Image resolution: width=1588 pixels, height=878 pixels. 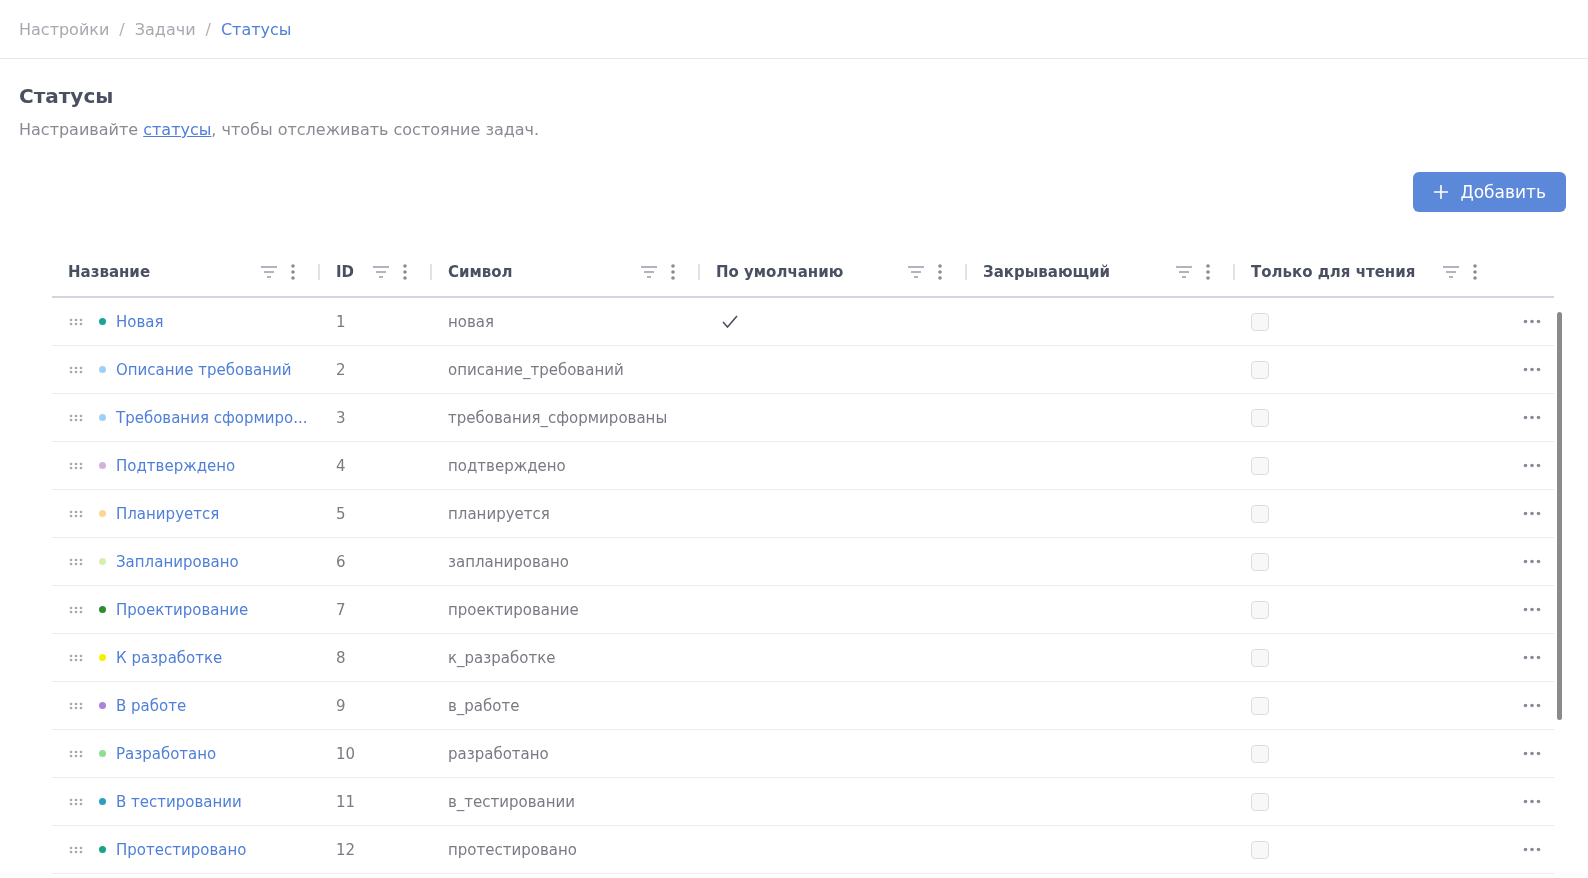 What do you see at coordinates (780, 272) in the screenshot?
I see `column-header: По умолчанию` at bounding box center [780, 272].